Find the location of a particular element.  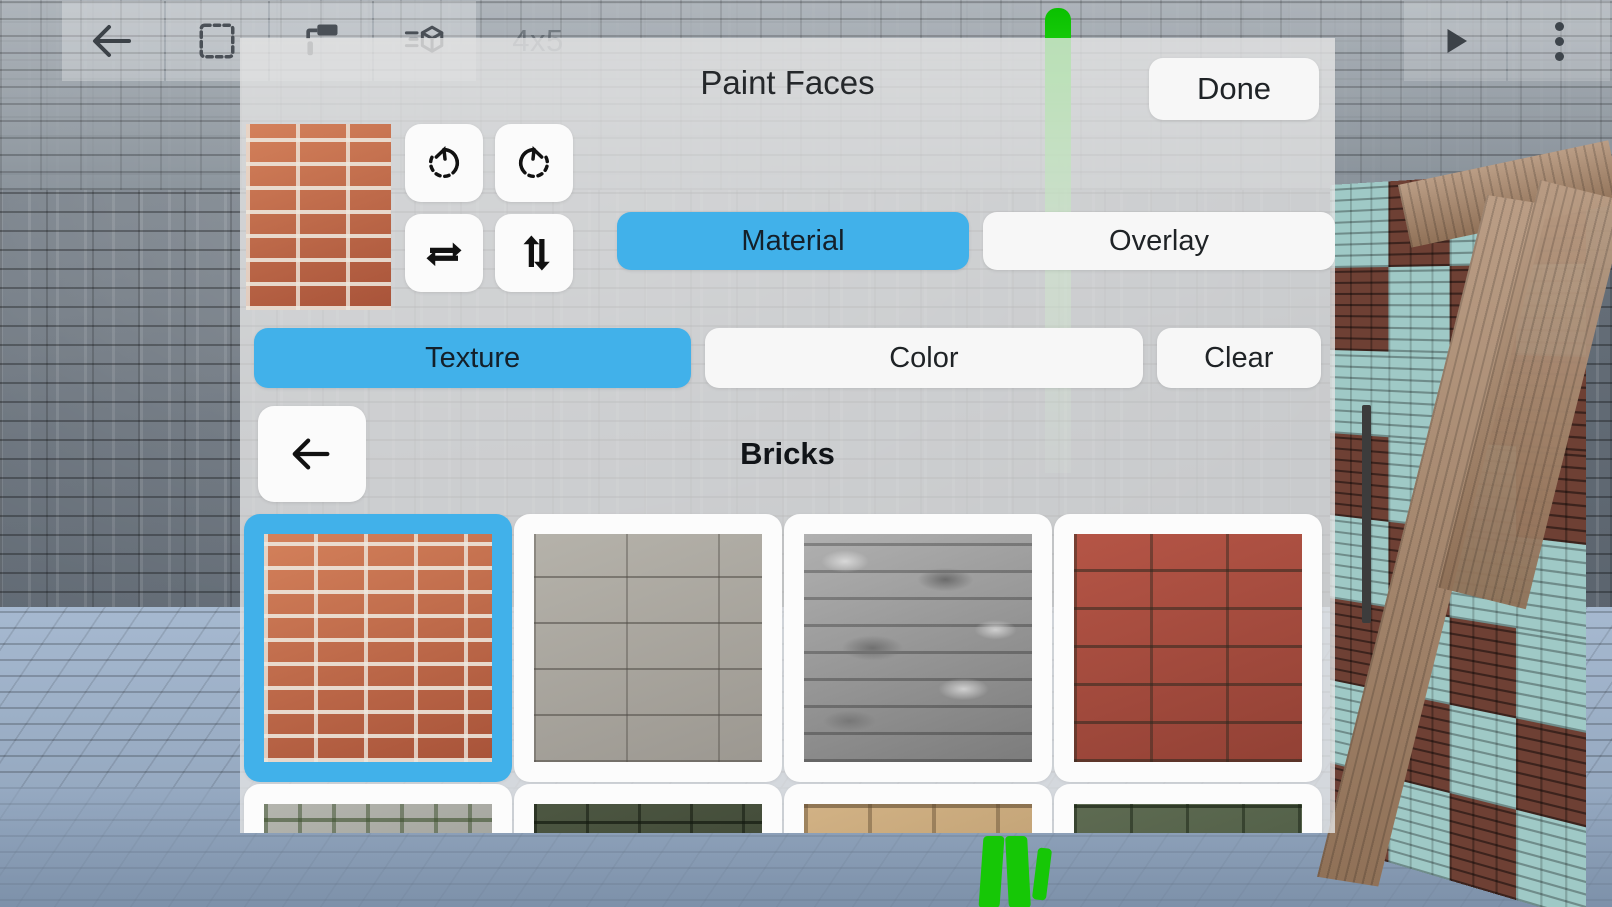

texture-item-gray-concrete-block is located at coordinates (648, 648).